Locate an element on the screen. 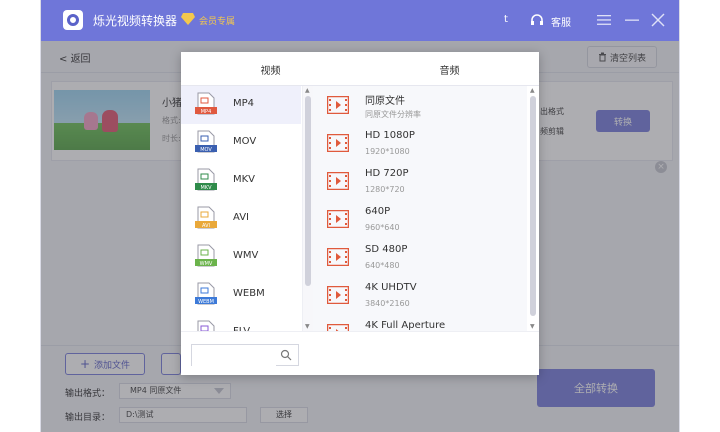 The height and width of the screenshot is (432, 720). format-badge: MP4 is located at coordinates (206, 112).